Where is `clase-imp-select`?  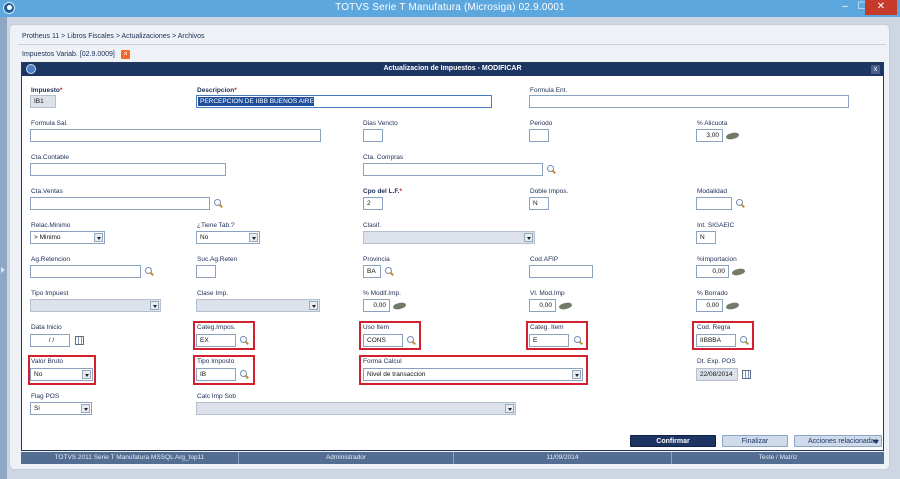
clase-imp-select is located at coordinates (258, 305).